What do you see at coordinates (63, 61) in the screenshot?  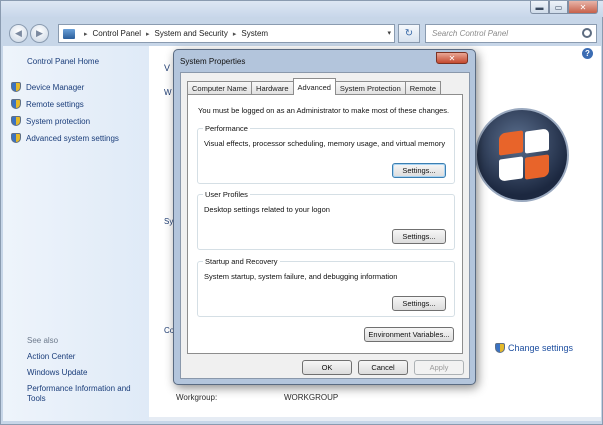 I see `control-panel-home-link: Control Panel Home` at bounding box center [63, 61].